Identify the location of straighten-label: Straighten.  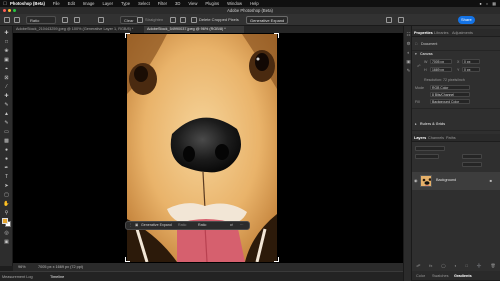
(154, 20).